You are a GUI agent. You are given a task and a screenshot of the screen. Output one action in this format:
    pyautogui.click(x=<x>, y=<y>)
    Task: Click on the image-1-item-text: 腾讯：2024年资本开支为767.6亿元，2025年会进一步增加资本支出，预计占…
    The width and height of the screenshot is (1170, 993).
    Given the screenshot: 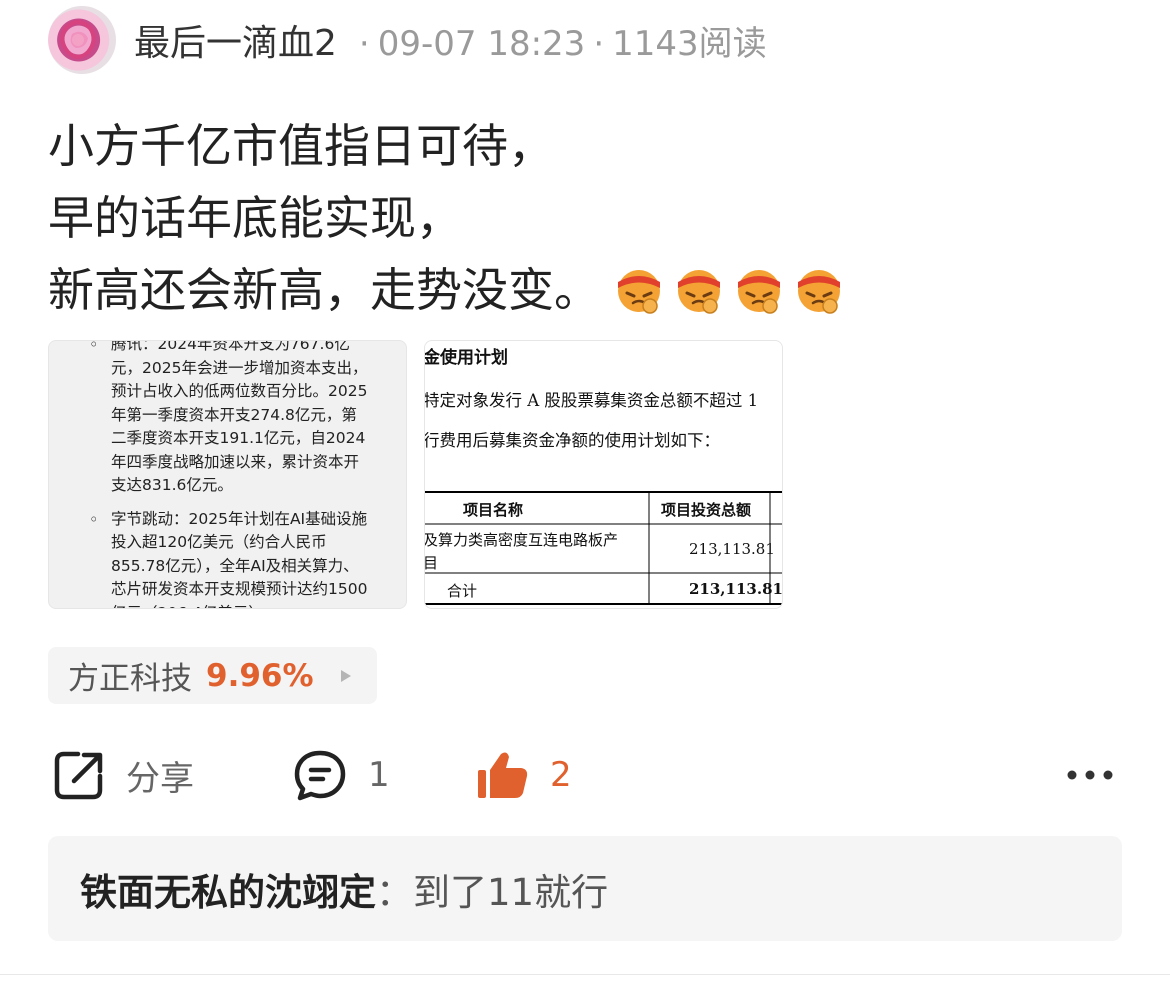 What is the action you would take?
    pyautogui.click(x=239, y=417)
    